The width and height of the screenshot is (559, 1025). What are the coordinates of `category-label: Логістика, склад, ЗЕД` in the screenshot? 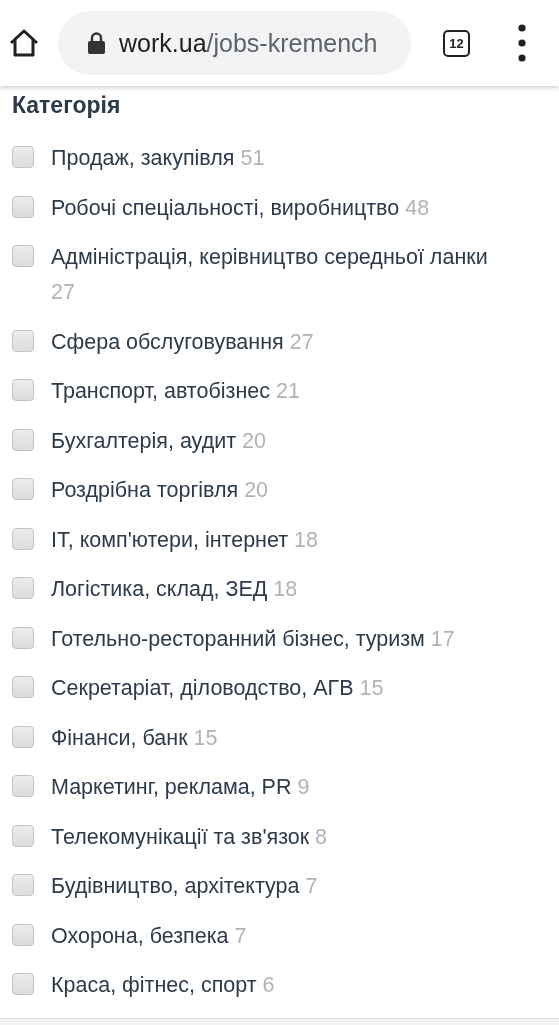 It's located at (159, 589).